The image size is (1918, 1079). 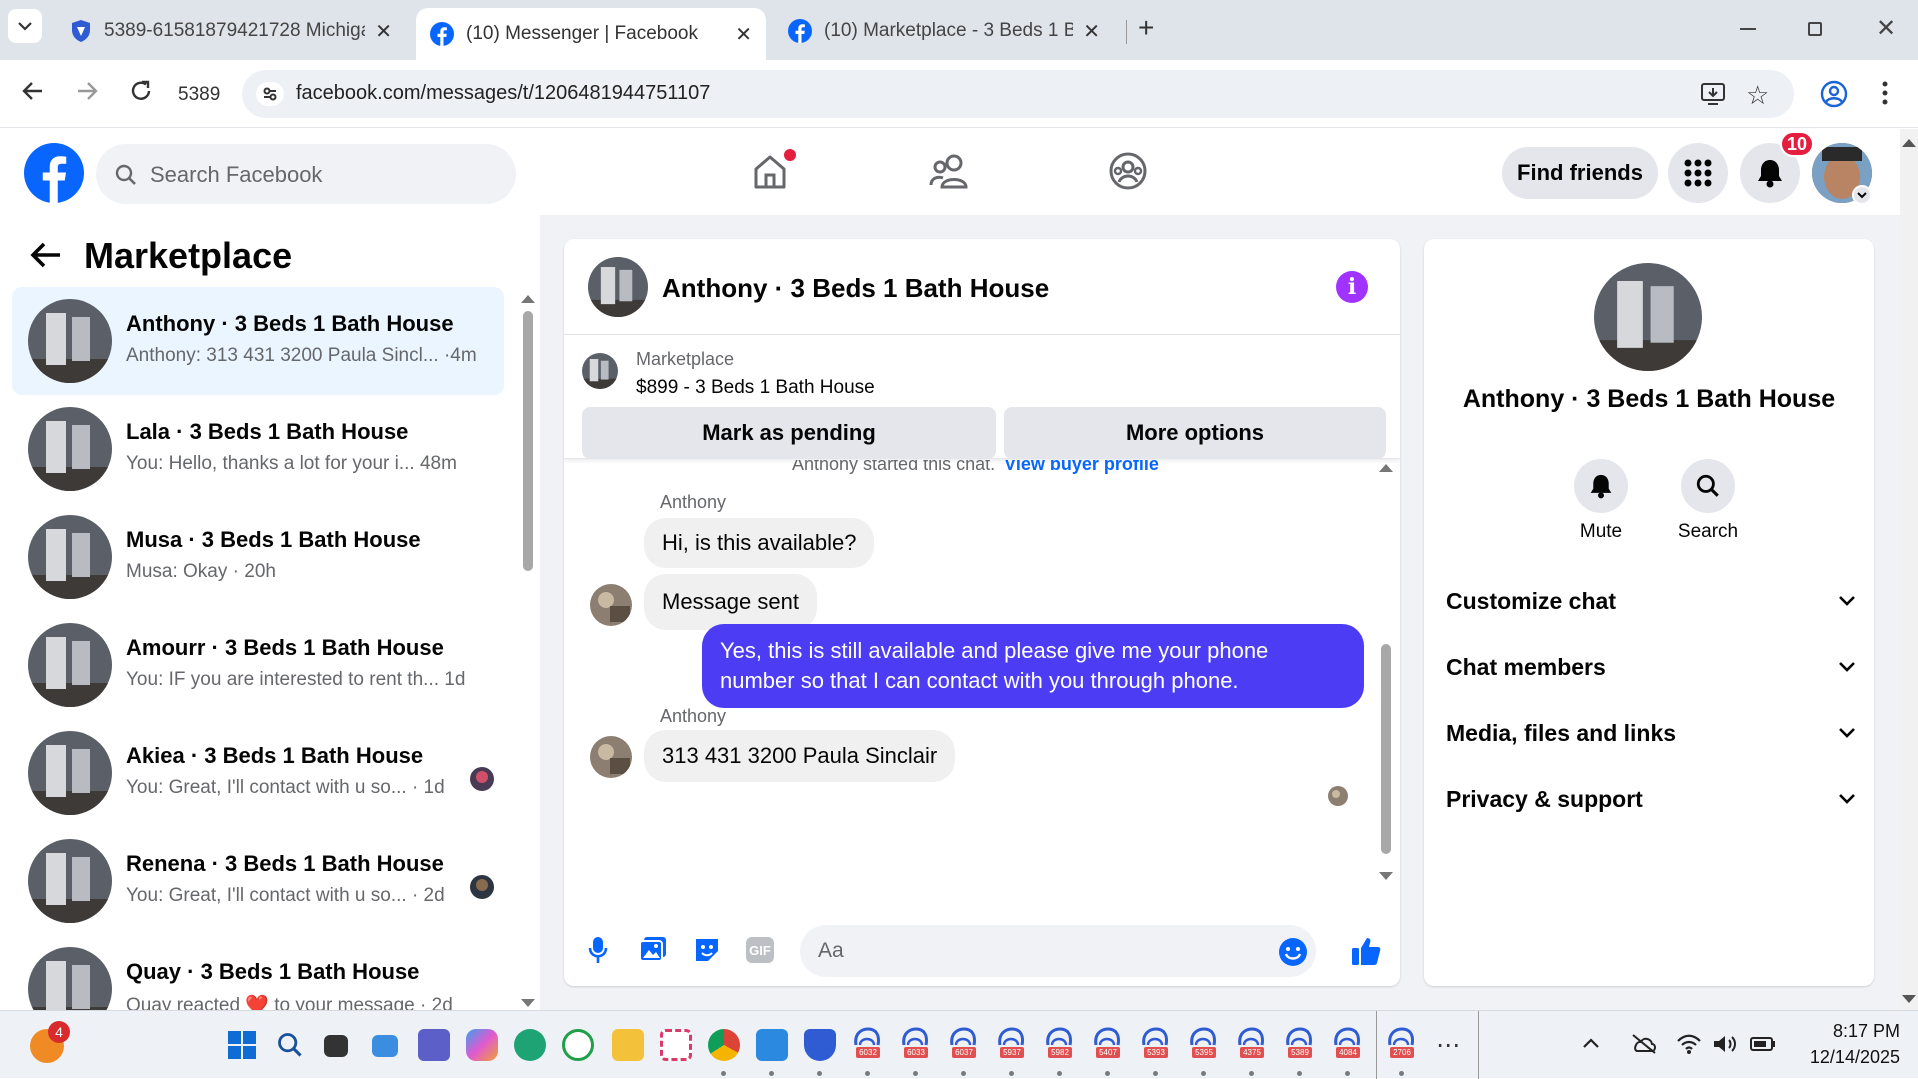 I want to click on copilot-icon, so click(x=482, y=1045).